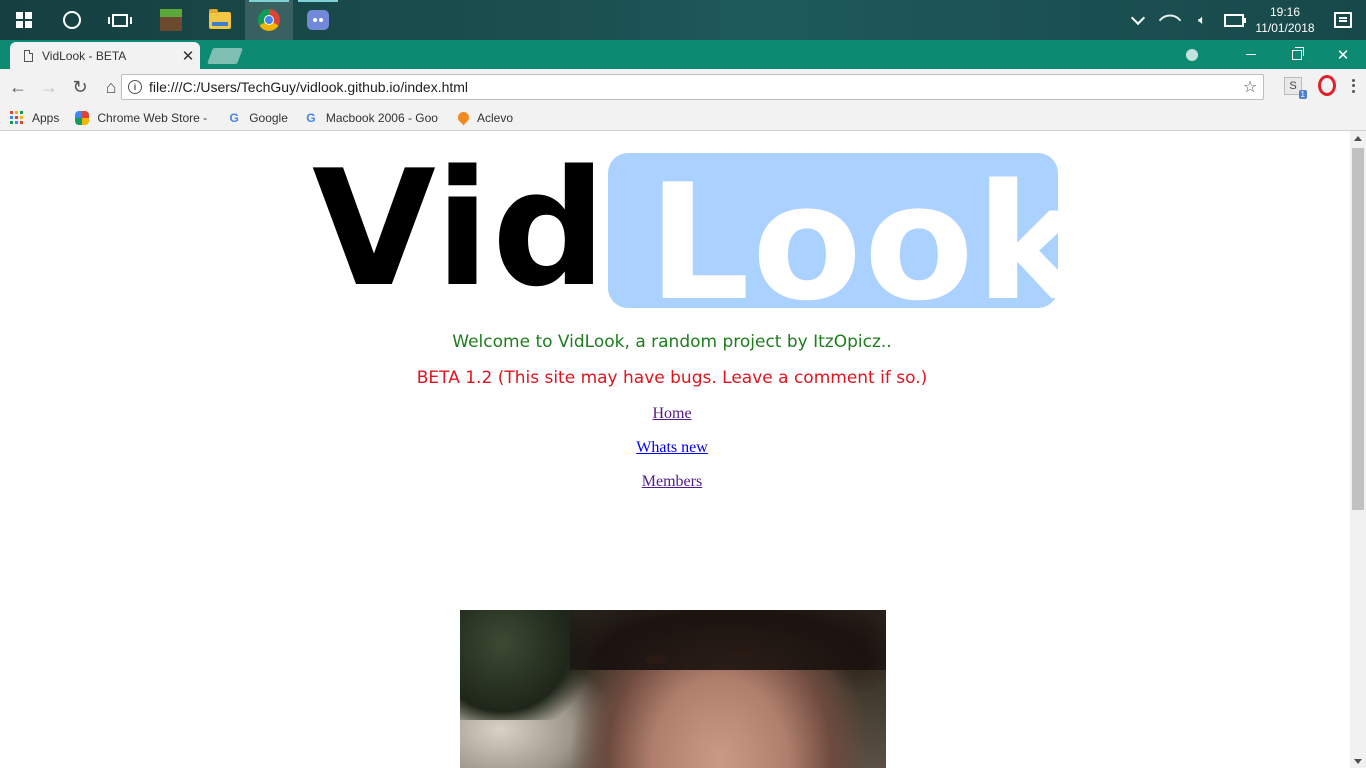 Image resolution: width=1366 pixels, height=768 pixels. I want to click on extension-letter: S, so click(1293, 85).